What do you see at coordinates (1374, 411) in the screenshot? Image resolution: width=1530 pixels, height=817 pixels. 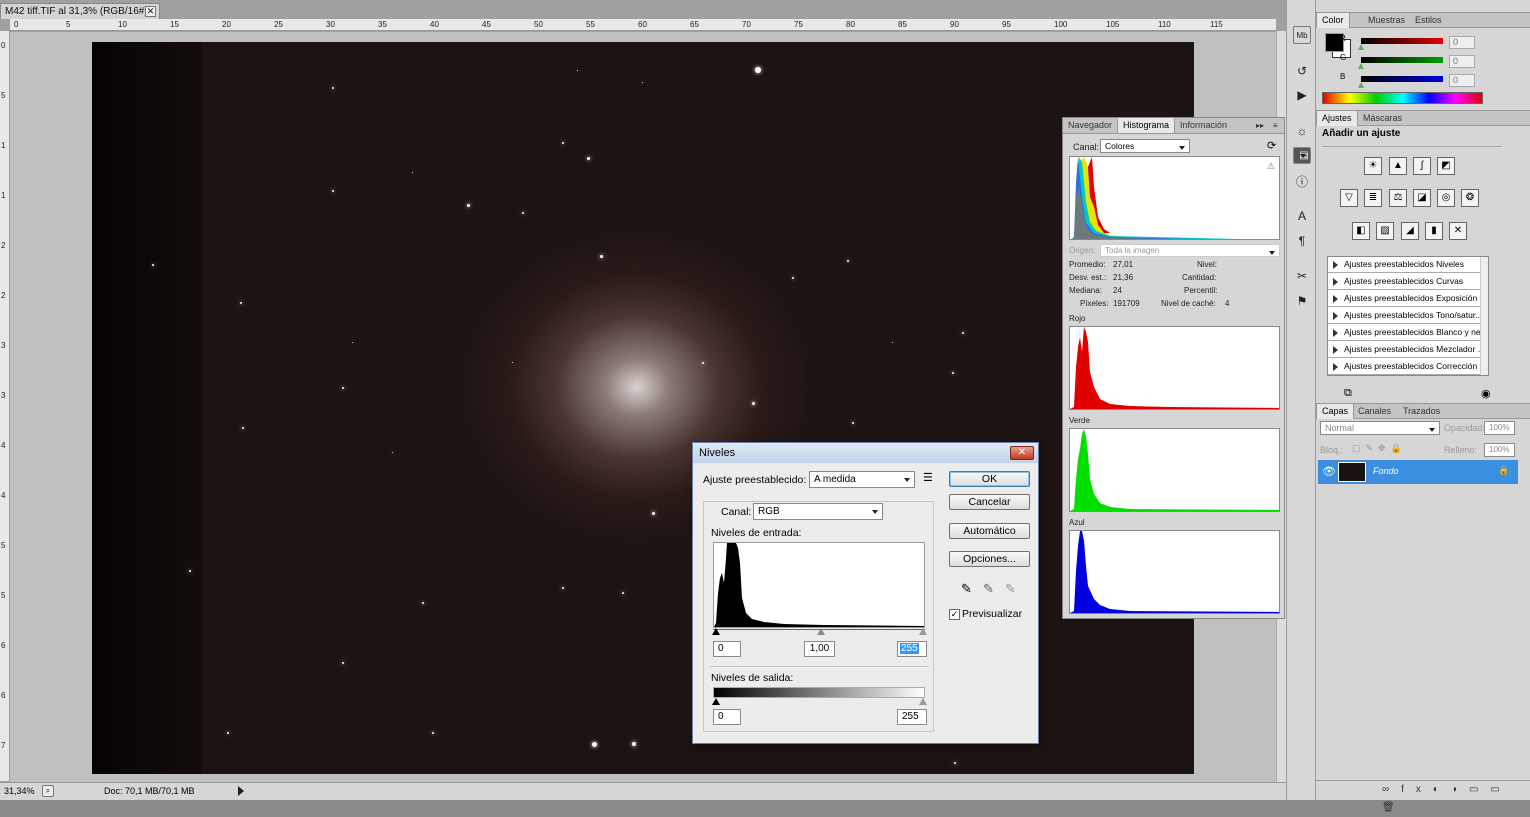 I see `tab-canales: Canales` at bounding box center [1374, 411].